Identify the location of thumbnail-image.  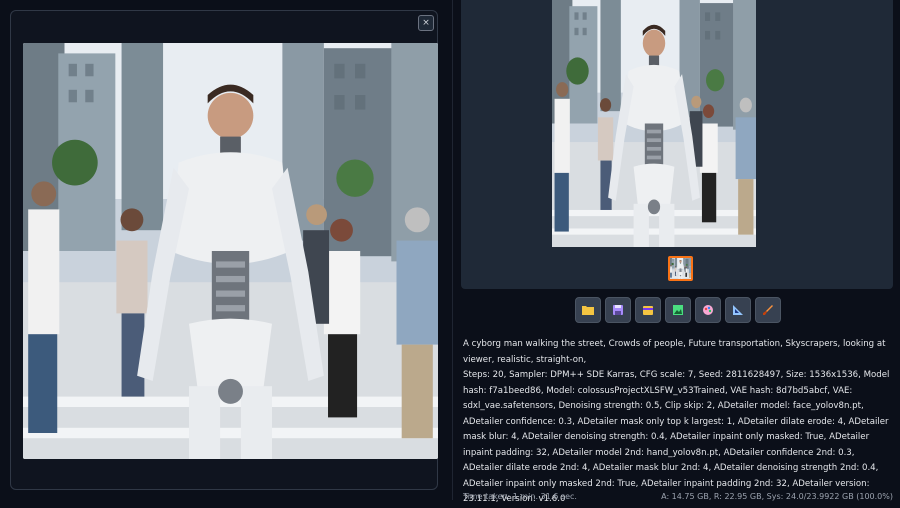
(680, 268).